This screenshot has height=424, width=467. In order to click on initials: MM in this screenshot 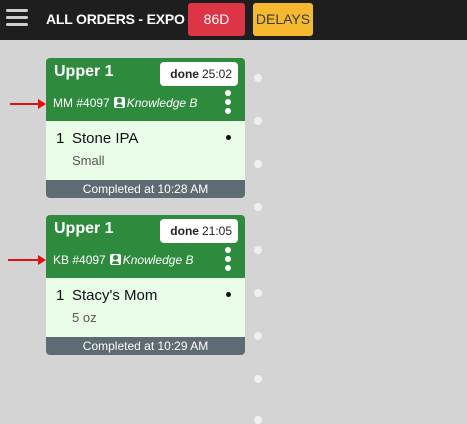, I will do `click(63, 103)`.